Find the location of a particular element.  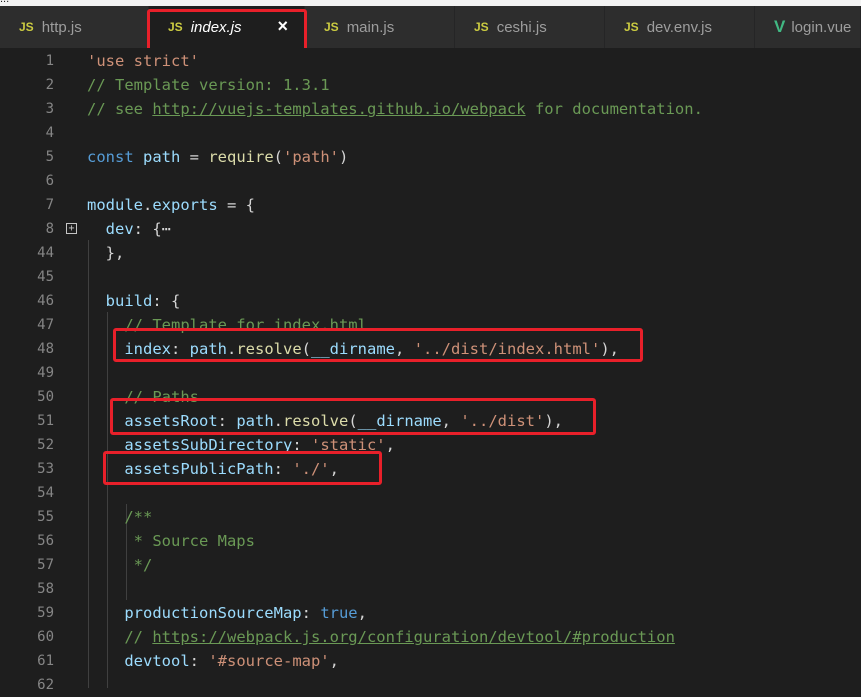

tab-ceshi-js: JS ceshi.js is located at coordinates (530, 27).